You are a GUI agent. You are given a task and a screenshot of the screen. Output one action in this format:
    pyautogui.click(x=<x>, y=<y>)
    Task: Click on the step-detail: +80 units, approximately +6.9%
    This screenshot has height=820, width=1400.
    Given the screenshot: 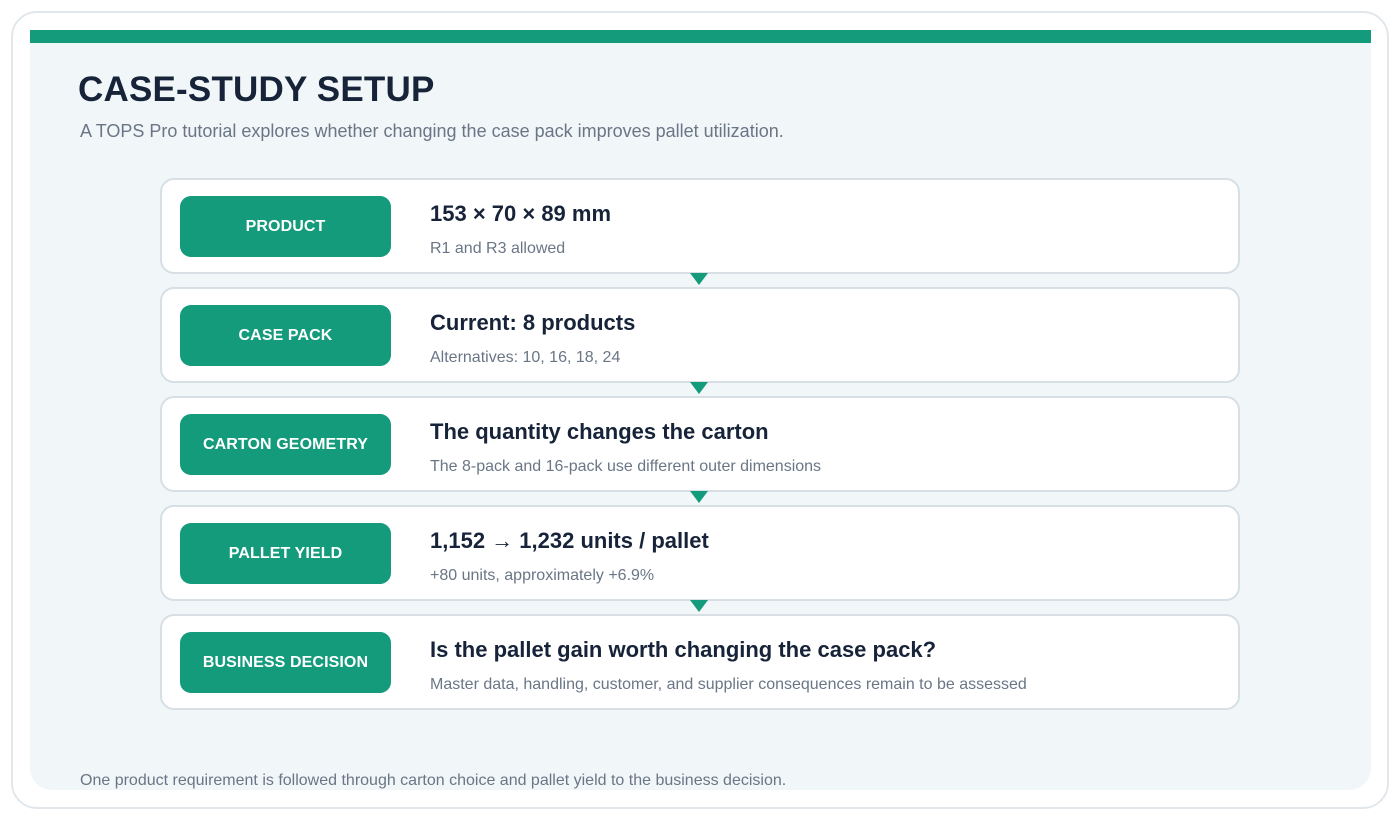 What is the action you would take?
    pyautogui.click(x=542, y=575)
    